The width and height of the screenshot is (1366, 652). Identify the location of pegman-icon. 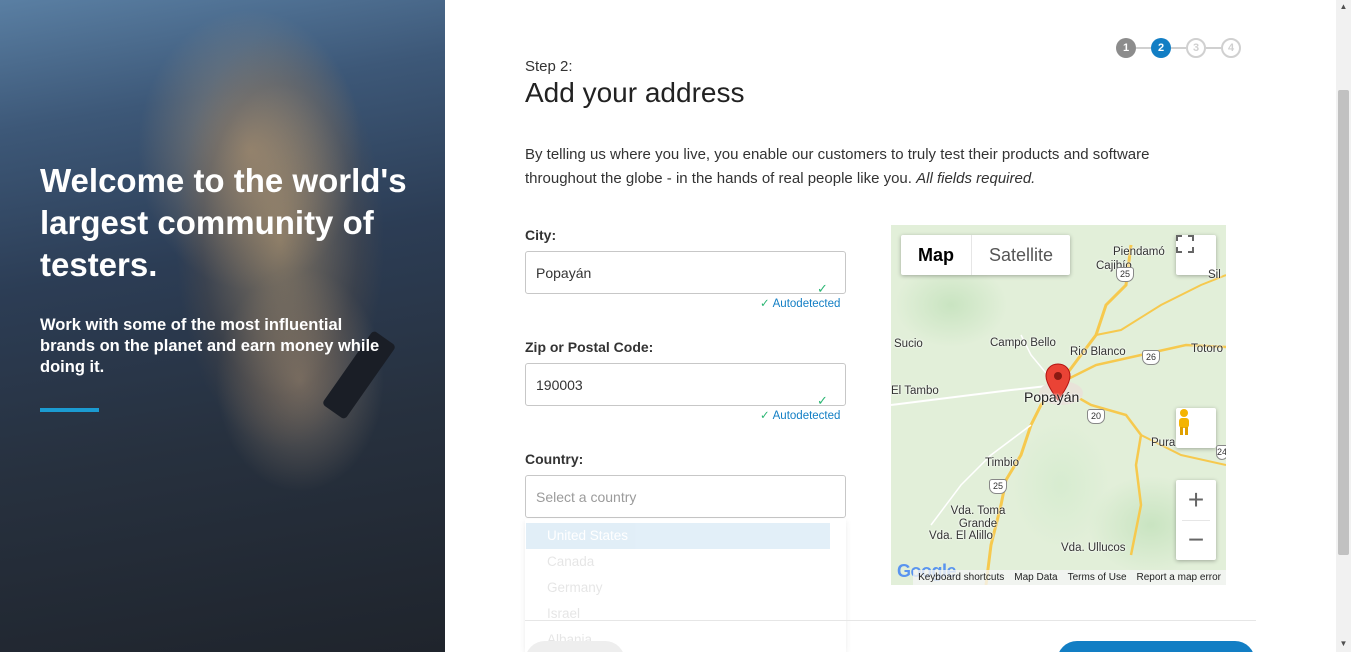
(1196, 428).